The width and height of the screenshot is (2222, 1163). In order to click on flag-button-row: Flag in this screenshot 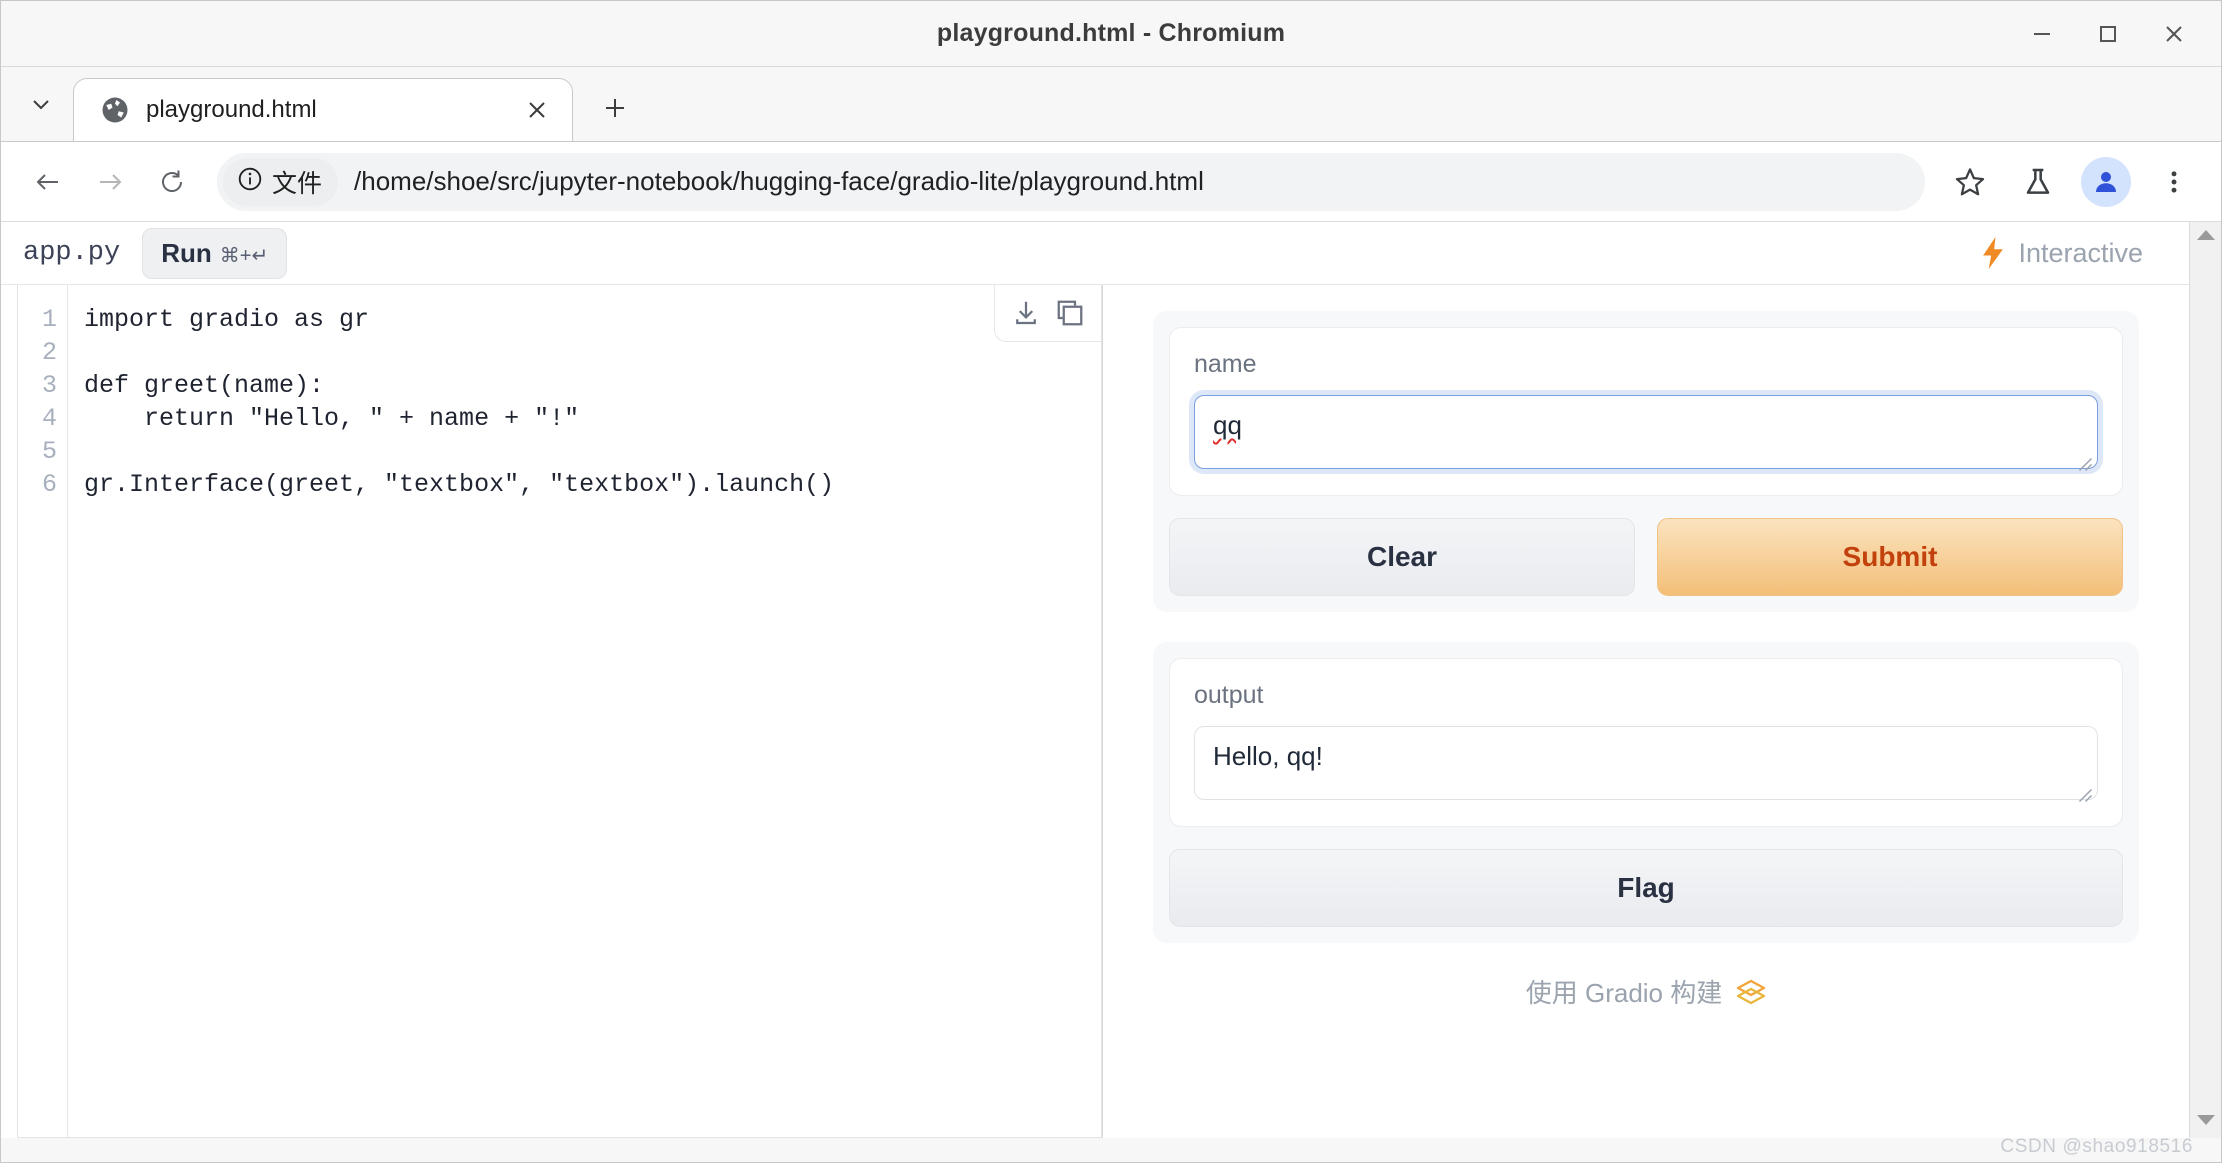, I will do `click(1646, 888)`.